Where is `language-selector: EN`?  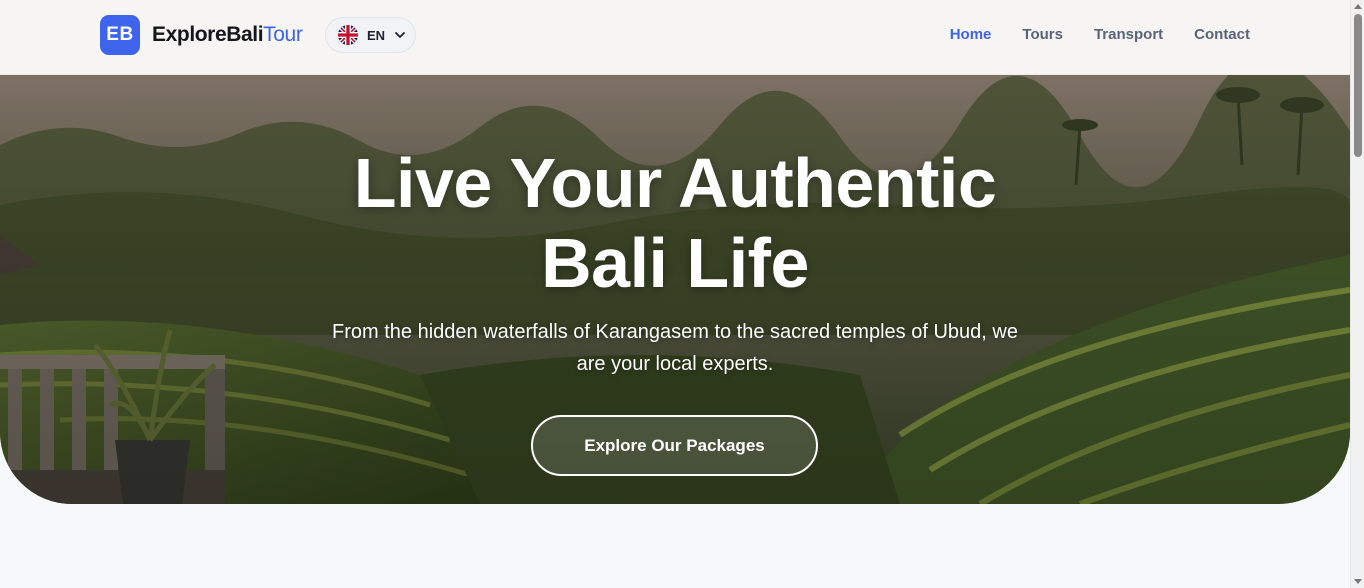 language-selector: EN is located at coordinates (370, 35).